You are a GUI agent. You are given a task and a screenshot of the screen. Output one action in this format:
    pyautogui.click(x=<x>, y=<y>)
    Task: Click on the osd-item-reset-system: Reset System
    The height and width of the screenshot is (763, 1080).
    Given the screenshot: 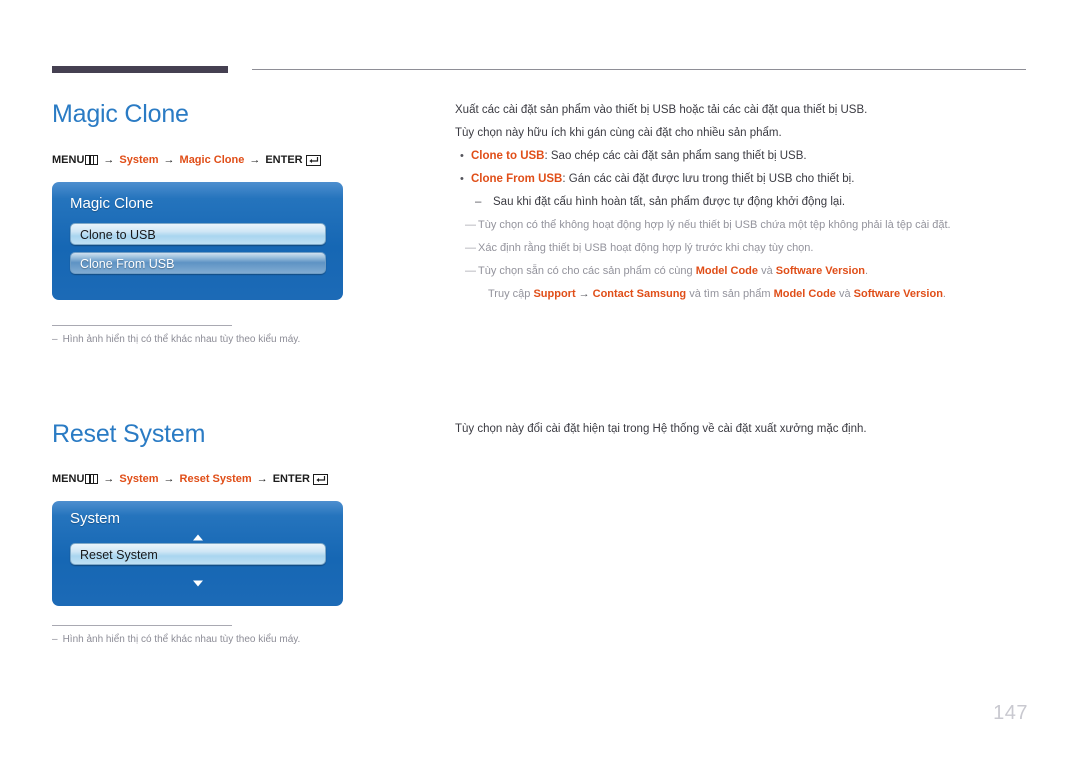 What is the action you would take?
    pyautogui.click(x=198, y=554)
    